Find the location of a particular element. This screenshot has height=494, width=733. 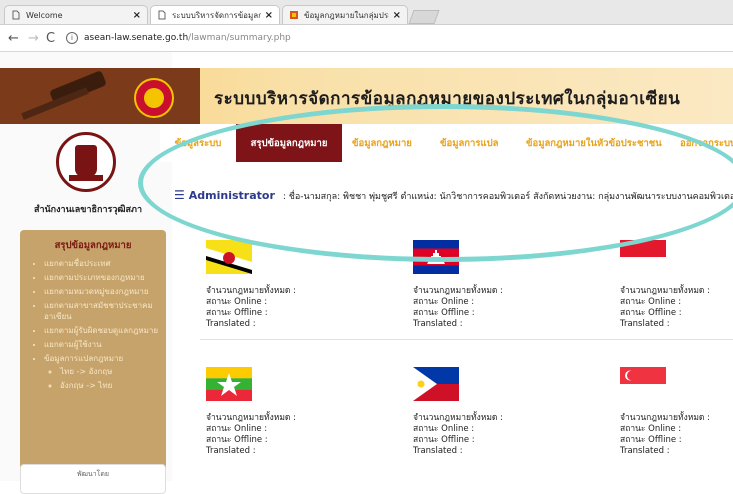

menu-icon: ☰ is located at coordinates (179, 195).